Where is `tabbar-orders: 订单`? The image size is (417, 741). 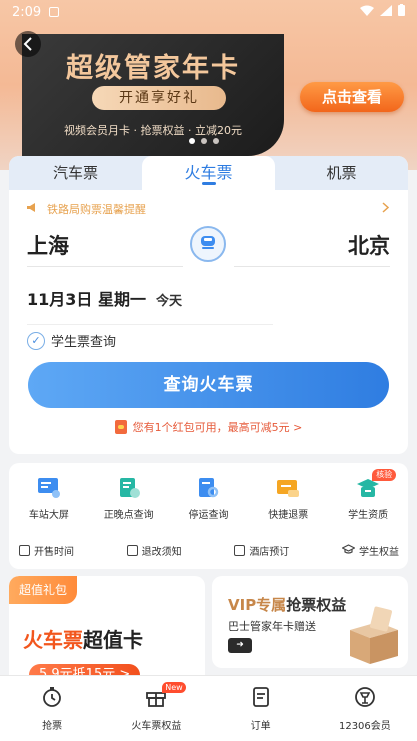 tabbar-orders: 订单 is located at coordinates (261, 708).